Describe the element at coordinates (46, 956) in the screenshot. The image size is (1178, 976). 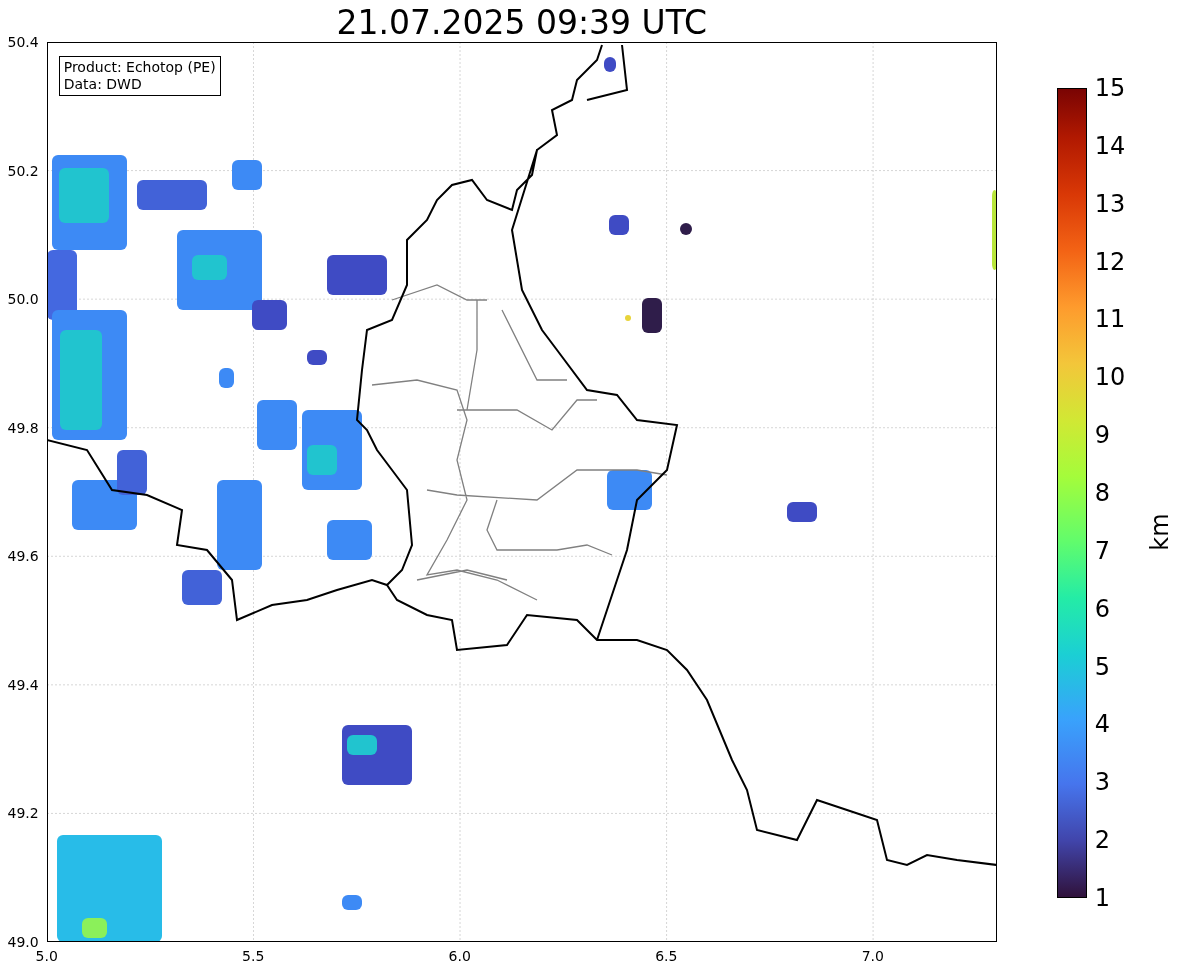
I see `x-tick-label: 5.0` at that location.